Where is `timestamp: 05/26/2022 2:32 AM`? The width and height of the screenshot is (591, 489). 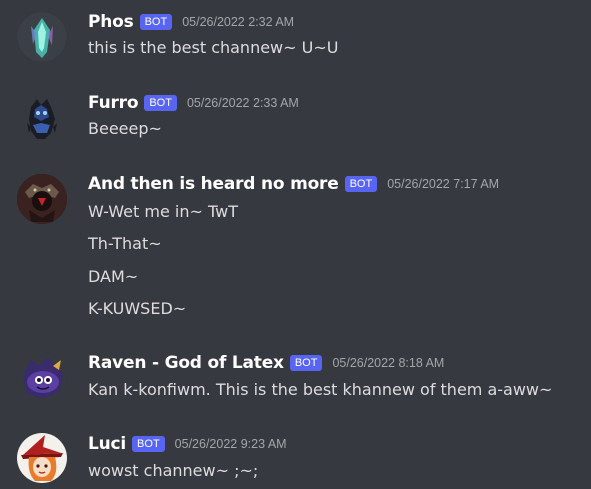
timestamp: 05/26/2022 2:32 AM is located at coordinates (238, 22).